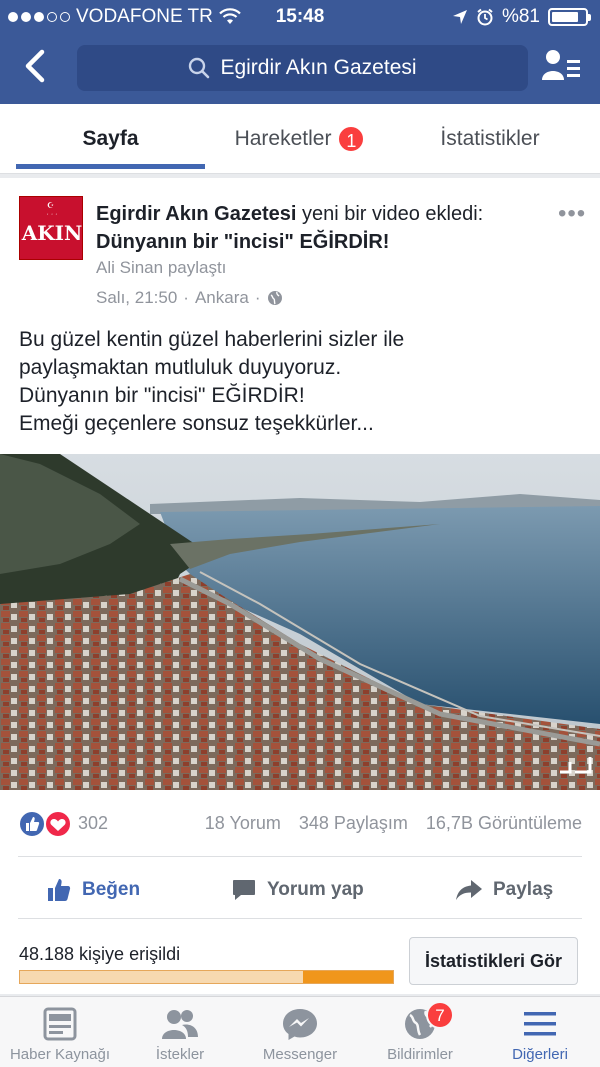 Image resolution: width=600 pixels, height=1067 pixels. I want to click on share-button: Paylaş, so click(504, 890).